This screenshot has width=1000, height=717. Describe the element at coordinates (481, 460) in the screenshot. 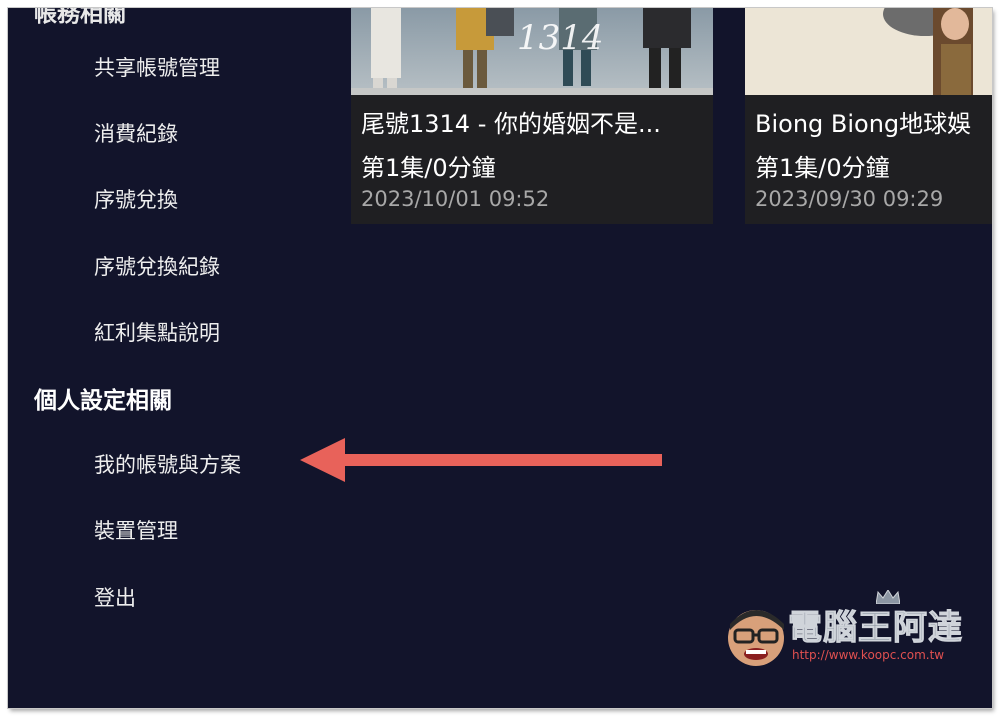

I see `annotation-arrow-icon` at that location.